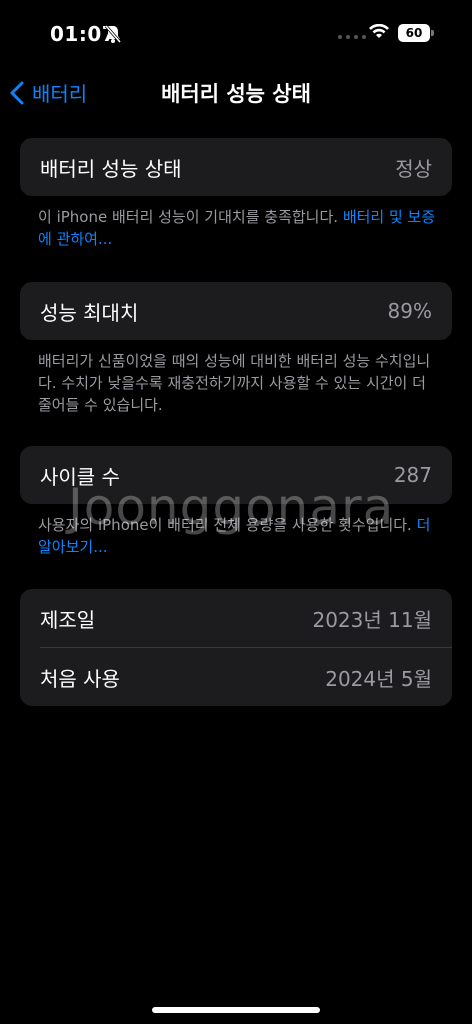 This screenshot has height=1024, width=472. I want to click on health-label: 배터리 성능 상태, so click(111, 168).